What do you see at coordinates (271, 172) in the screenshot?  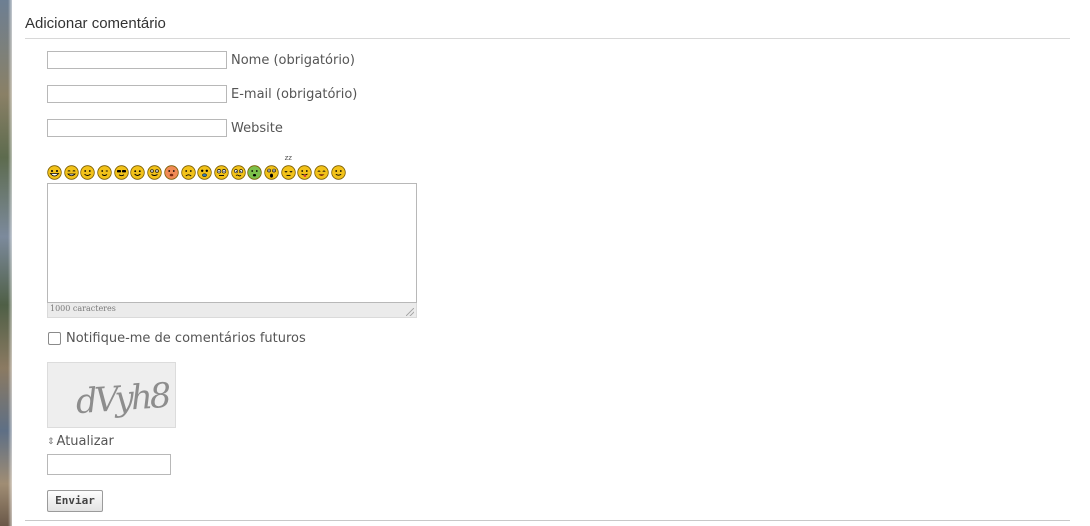 I see `shocked-smiley-icon` at bounding box center [271, 172].